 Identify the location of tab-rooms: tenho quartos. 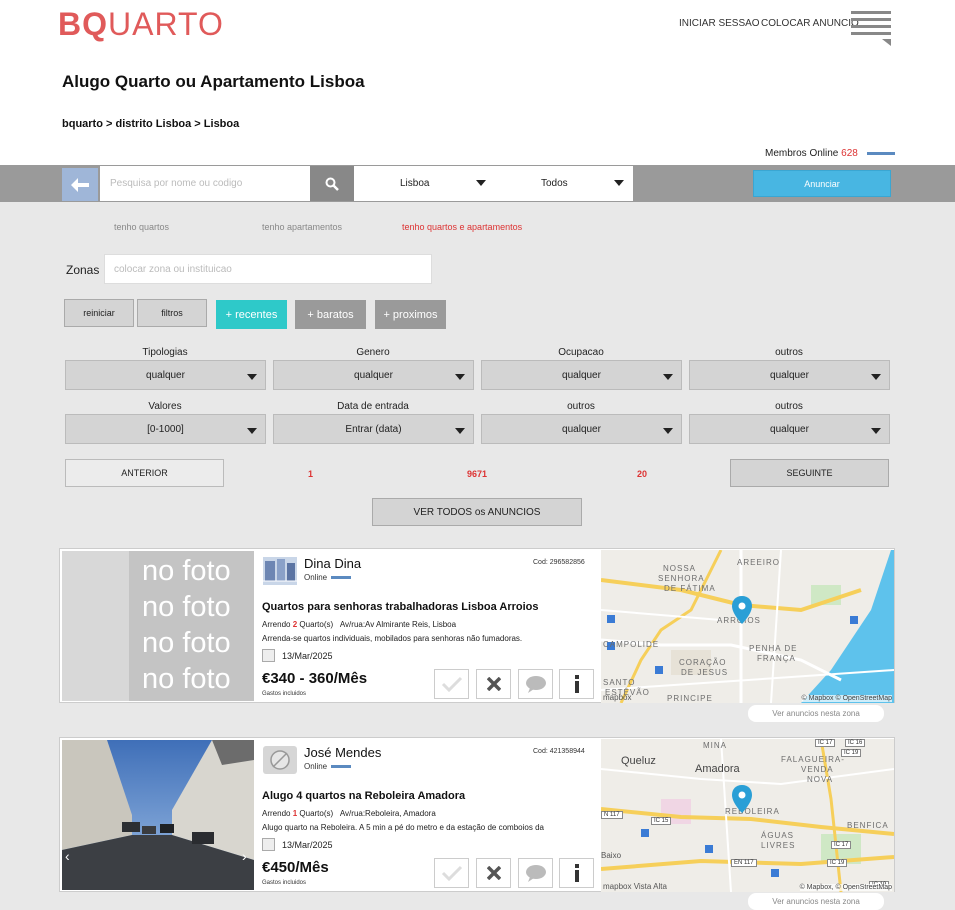
(141, 227).